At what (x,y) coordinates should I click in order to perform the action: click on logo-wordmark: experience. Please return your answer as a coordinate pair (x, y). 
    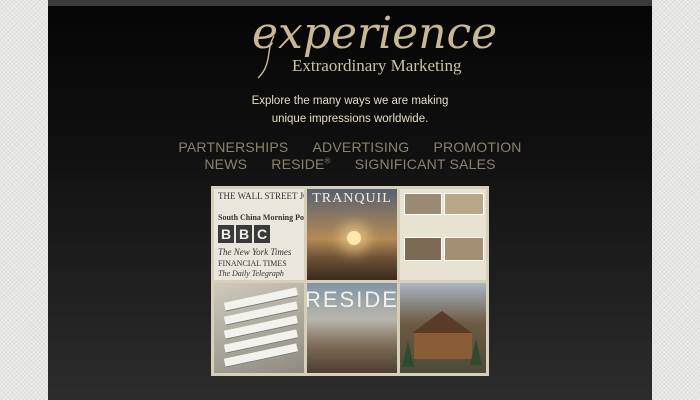
    Looking at the image, I should click on (375, 33).